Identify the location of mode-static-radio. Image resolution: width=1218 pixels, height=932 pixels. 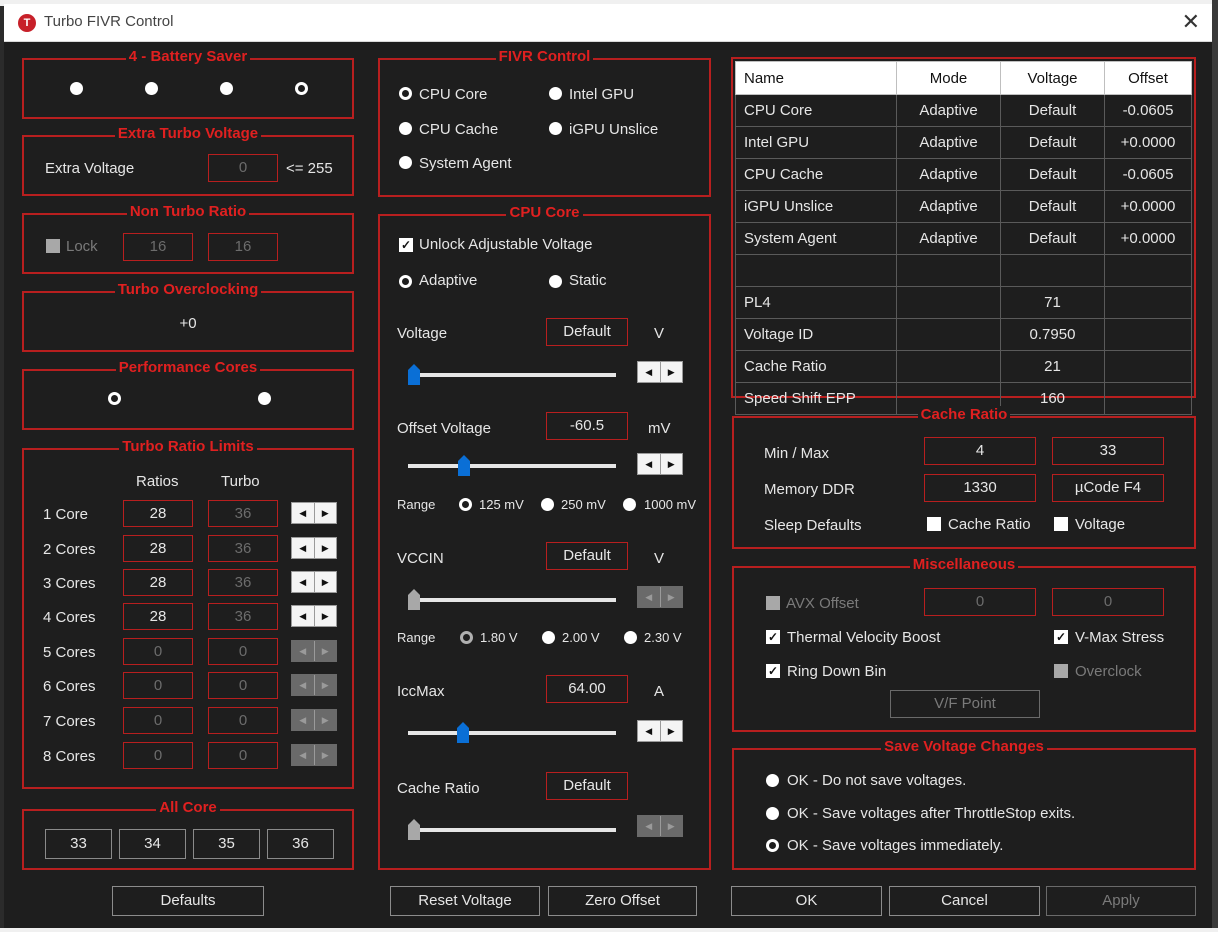
(555, 281).